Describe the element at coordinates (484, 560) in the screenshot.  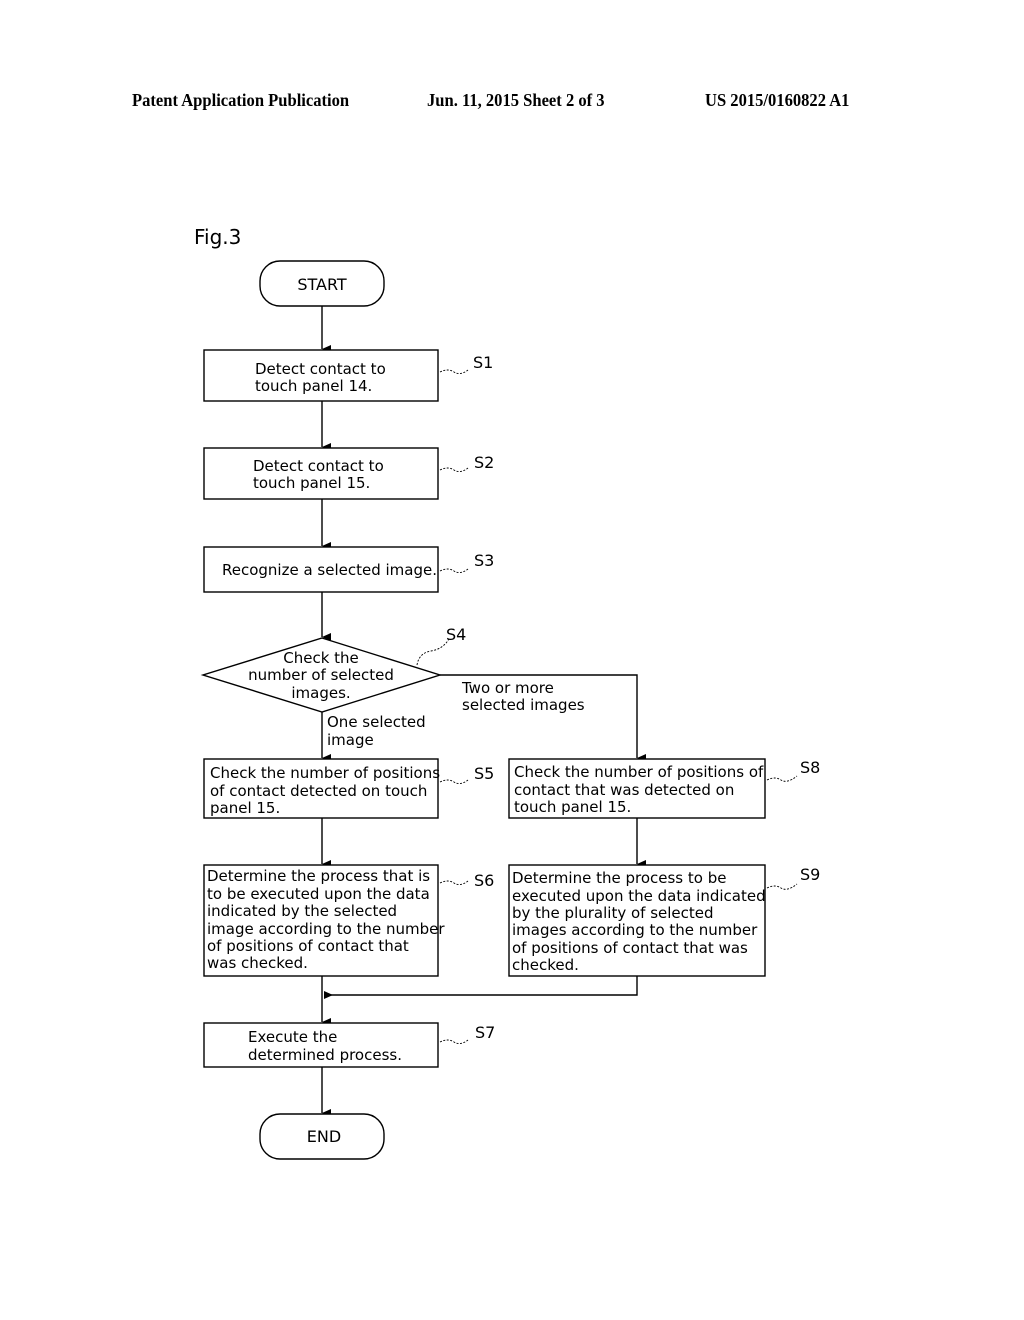
I see `step-s3-id: S3` at that location.